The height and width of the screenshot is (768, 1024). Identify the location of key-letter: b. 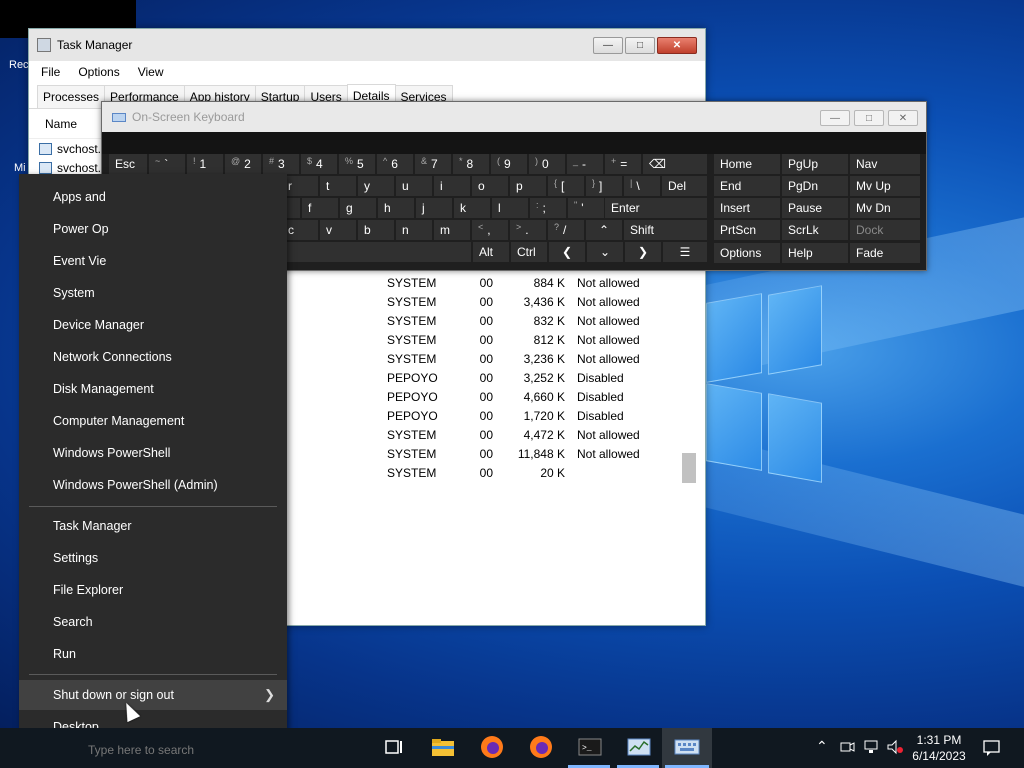
(376, 230).